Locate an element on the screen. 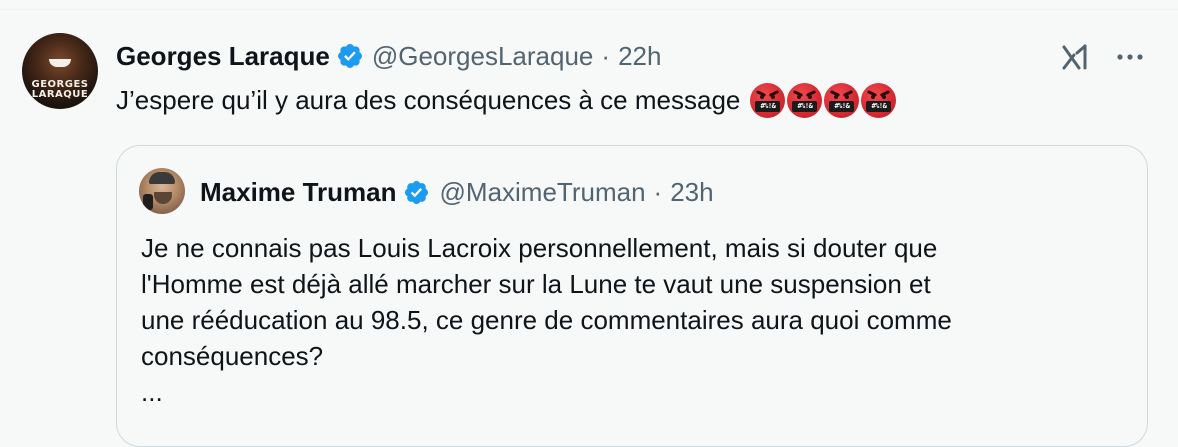 The image size is (1178, 447). quoted-post-timestamp: 23h is located at coordinates (691, 192).